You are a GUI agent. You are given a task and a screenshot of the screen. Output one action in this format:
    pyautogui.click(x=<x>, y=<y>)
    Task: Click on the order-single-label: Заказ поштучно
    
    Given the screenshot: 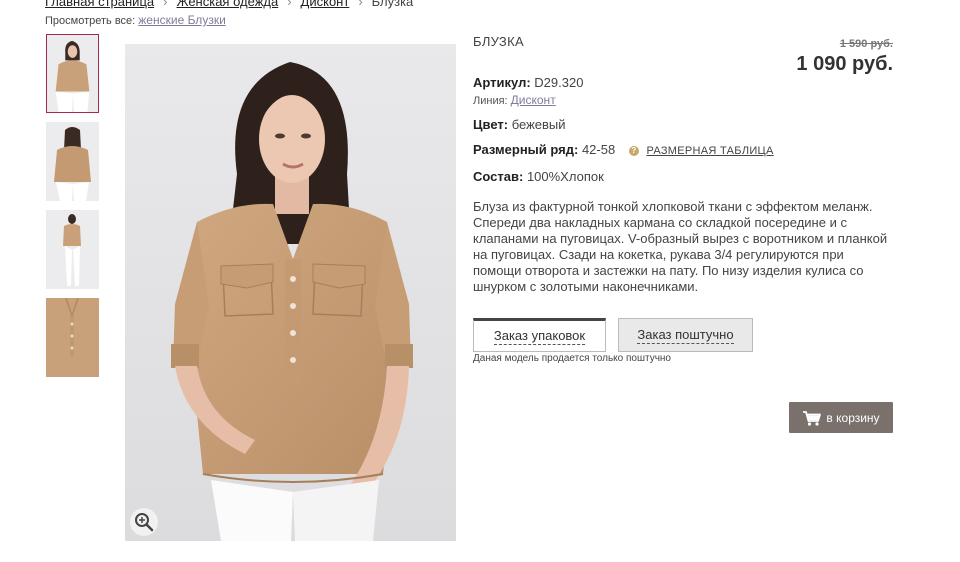 What is the action you would take?
    pyautogui.click(x=685, y=335)
    